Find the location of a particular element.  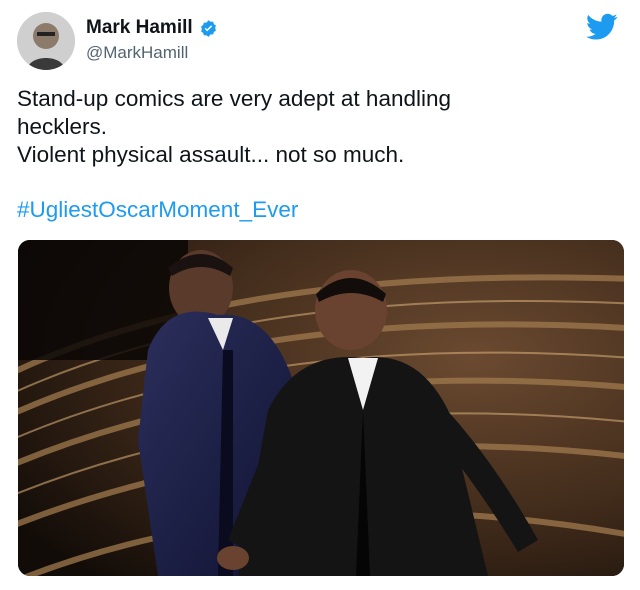

twitter-bird-icon is located at coordinates (602, 27).